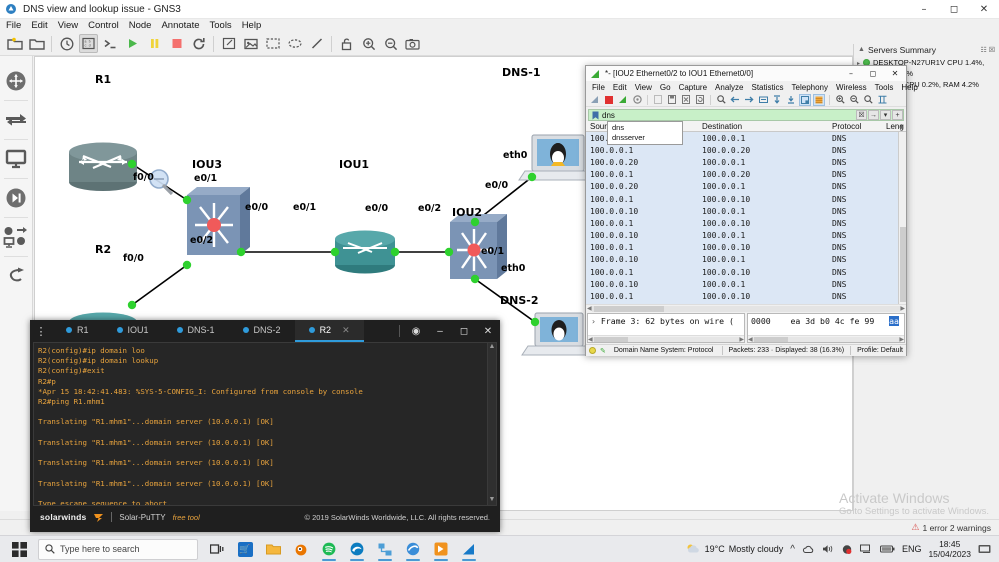  What do you see at coordinates (39, 25) in the screenshot?
I see `menu-edit: Edit` at bounding box center [39, 25].